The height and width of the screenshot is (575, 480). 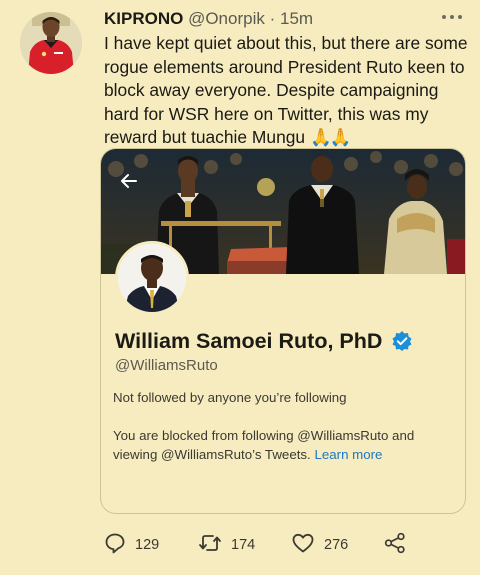 I want to click on follow-context-text: Not followed by anyone you’re following, so click(x=230, y=397).